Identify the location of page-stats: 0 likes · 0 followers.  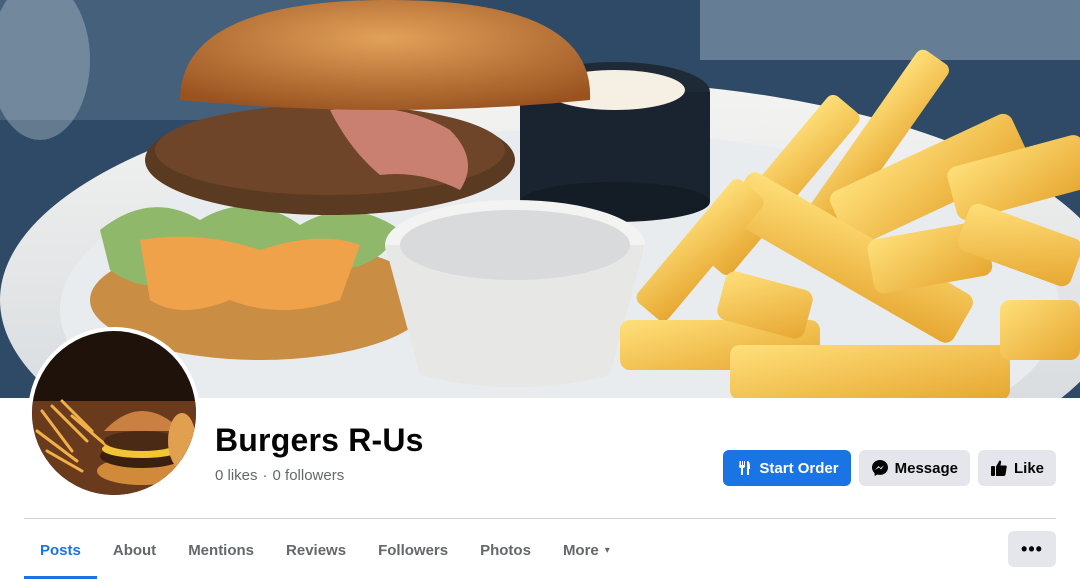
(279, 475).